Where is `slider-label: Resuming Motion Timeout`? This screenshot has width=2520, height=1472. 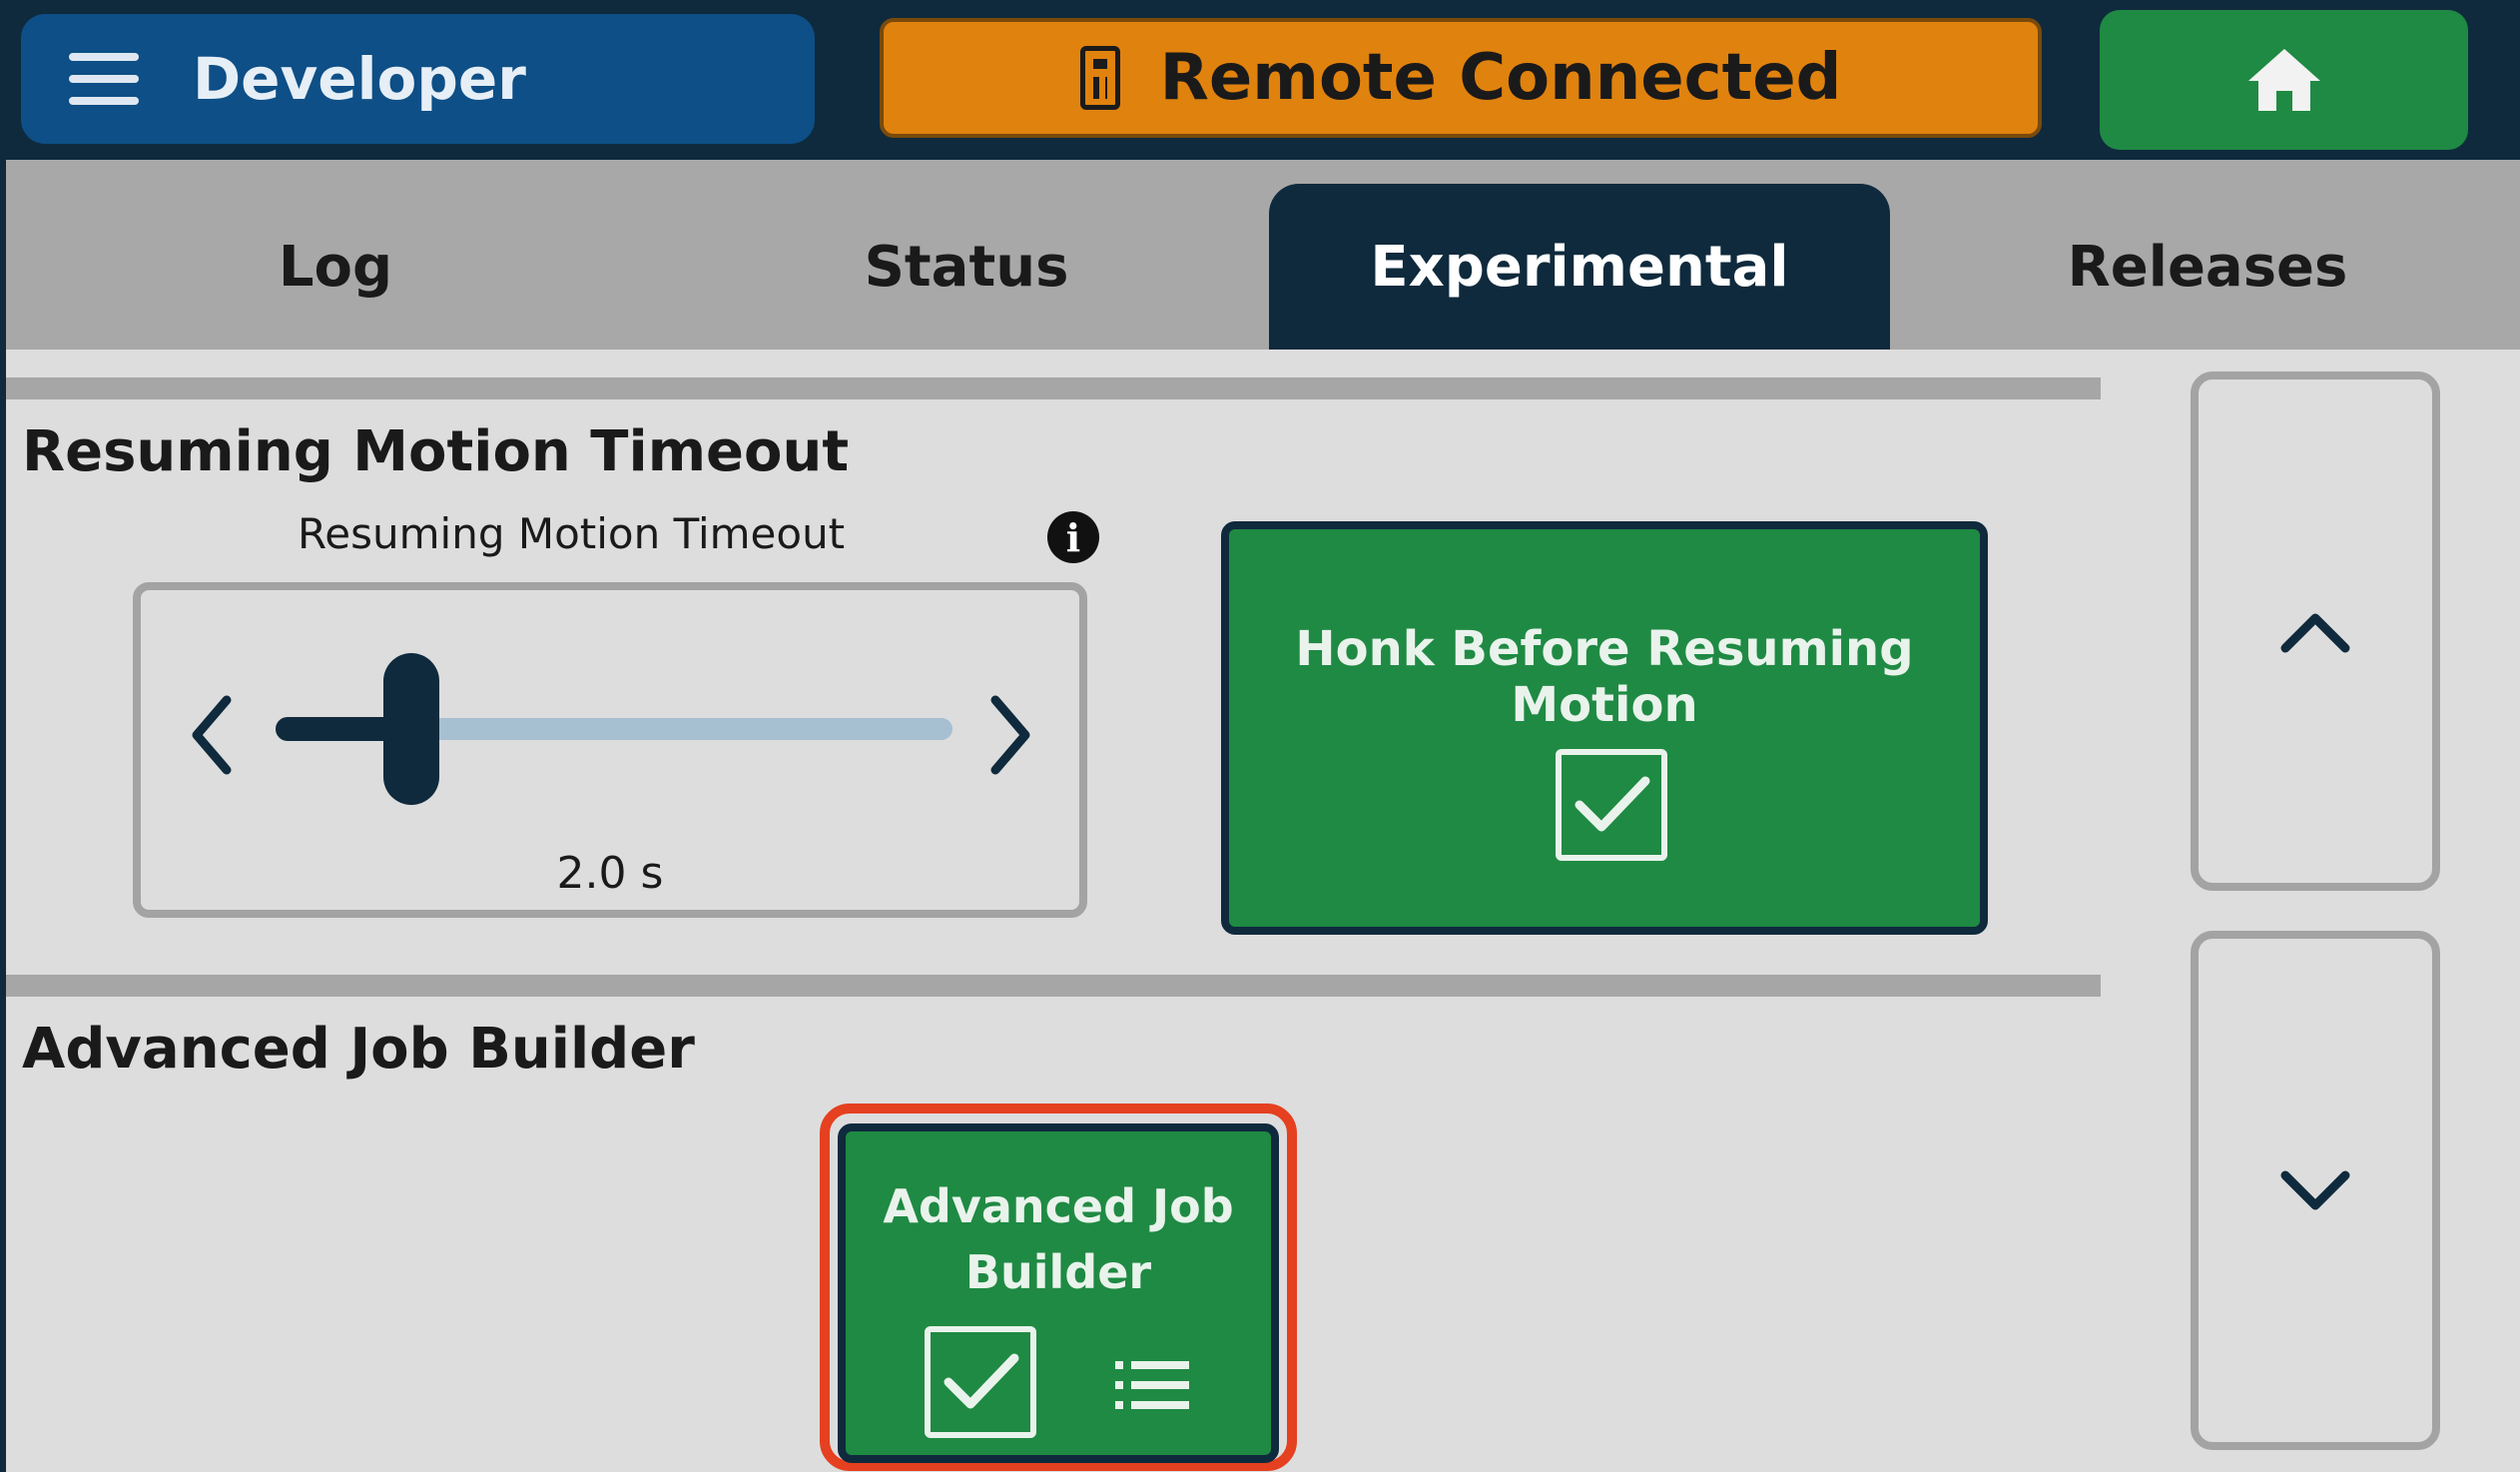 slider-label: Resuming Motion Timeout is located at coordinates (572, 533).